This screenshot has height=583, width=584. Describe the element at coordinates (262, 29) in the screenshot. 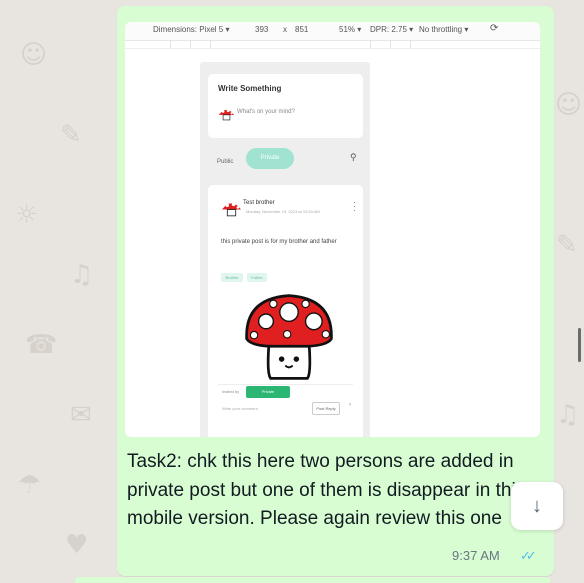

I see `width-value: 393` at that location.